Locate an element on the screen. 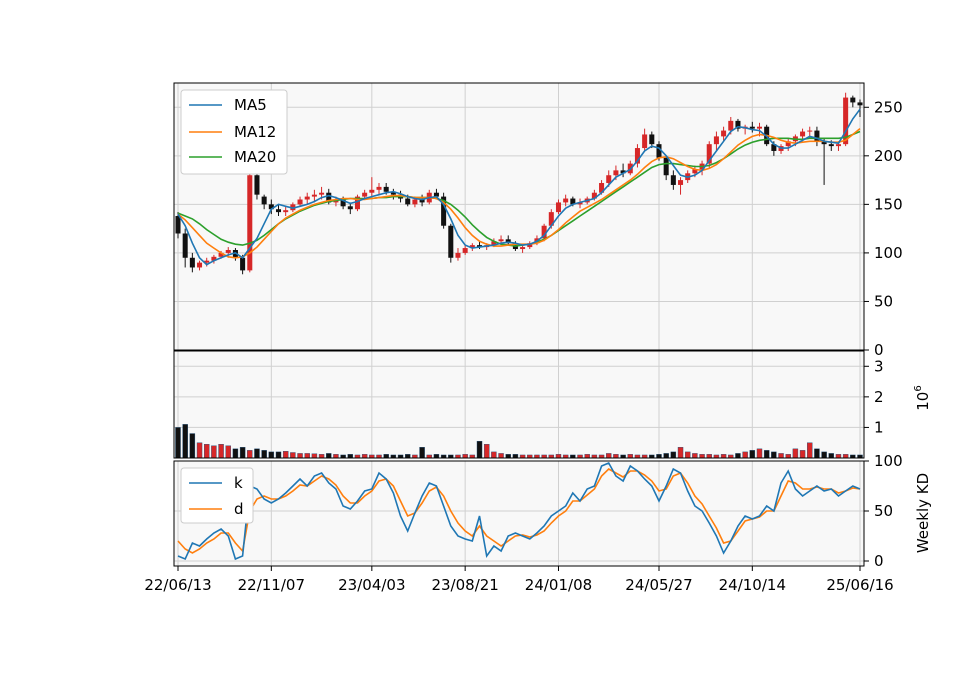  x-tick-label: 24/05/27 is located at coordinates (658, 585).